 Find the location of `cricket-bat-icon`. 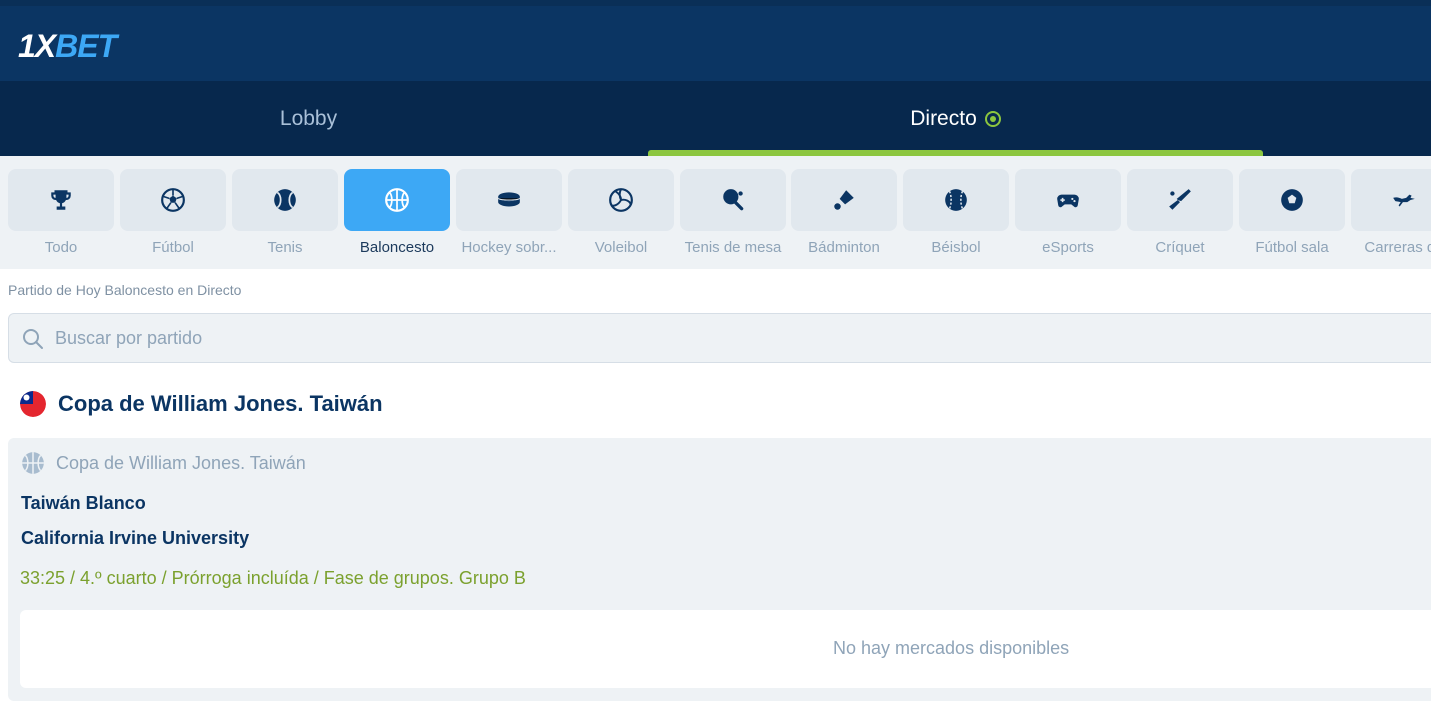

cricket-bat-icon is located at coordinates (1180, 199).